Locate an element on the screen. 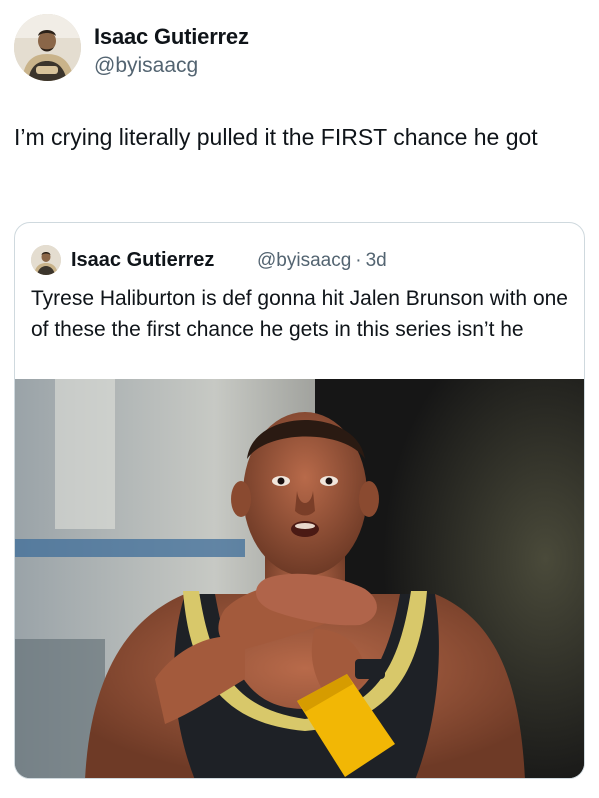  avatar-image is located at coordinates (47, 47).